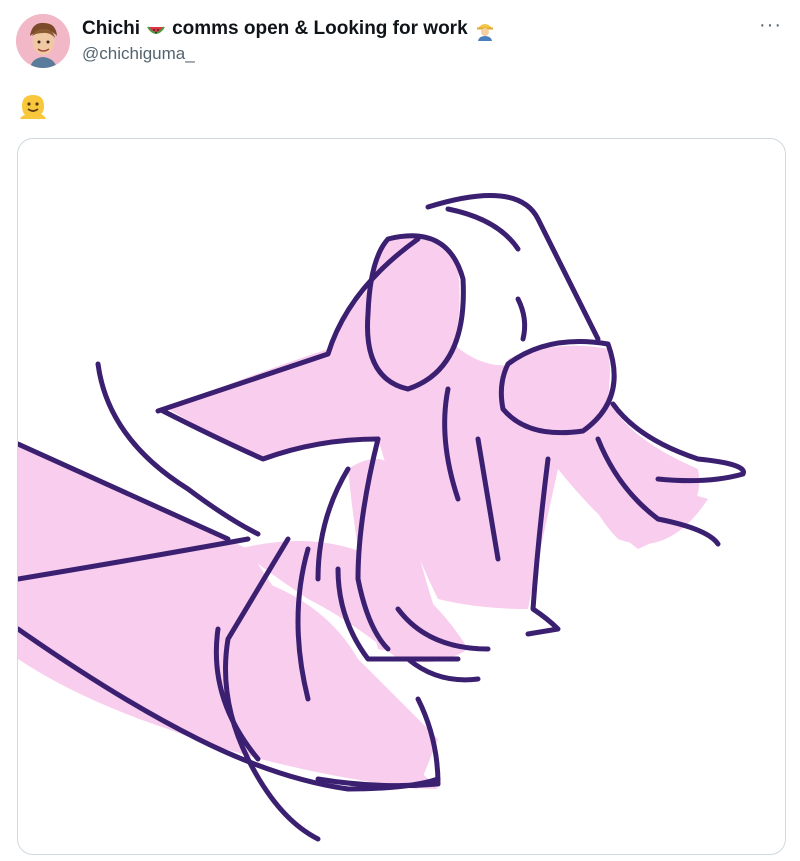 This screenshot has width=800, height=861. I want to click on display-name-suffix: comms open & Looking for work, so click(320, 28).